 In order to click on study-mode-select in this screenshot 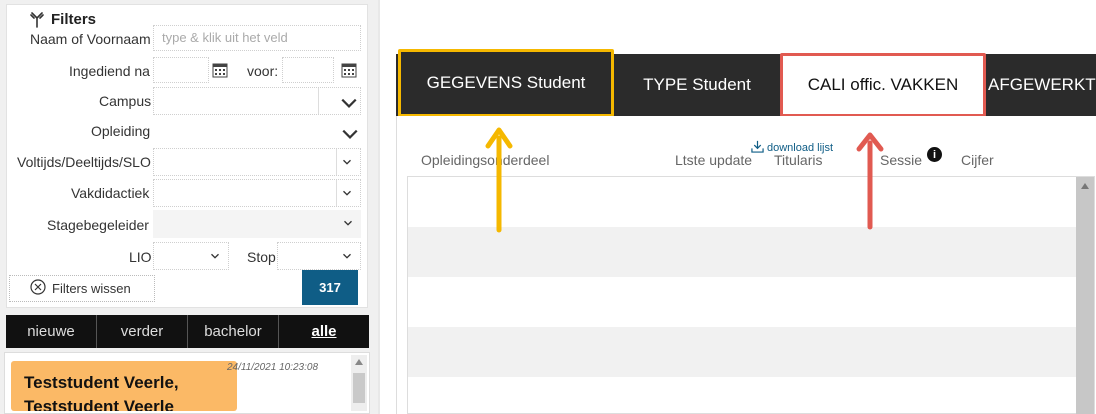, I will do `click(257, 162)`.